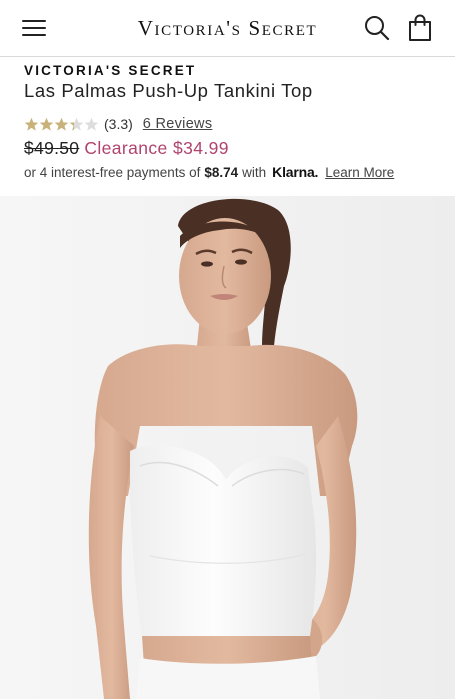 Image resolution: width=455 pixels, height=699 pixels. Describe the element at coordinates (420, 28) in the screenshot. I see `shopping-bag-icon` at that location.